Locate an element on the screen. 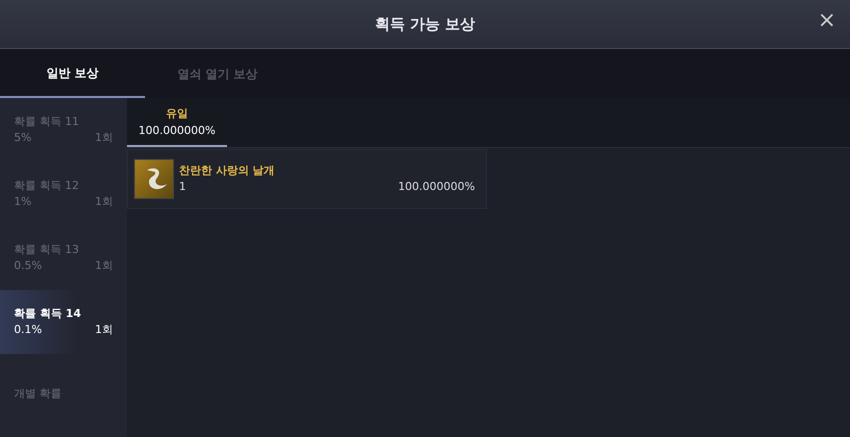  sidebar-item: 확률 획득 12 1% 1회 is located at coordinates (63, 194).